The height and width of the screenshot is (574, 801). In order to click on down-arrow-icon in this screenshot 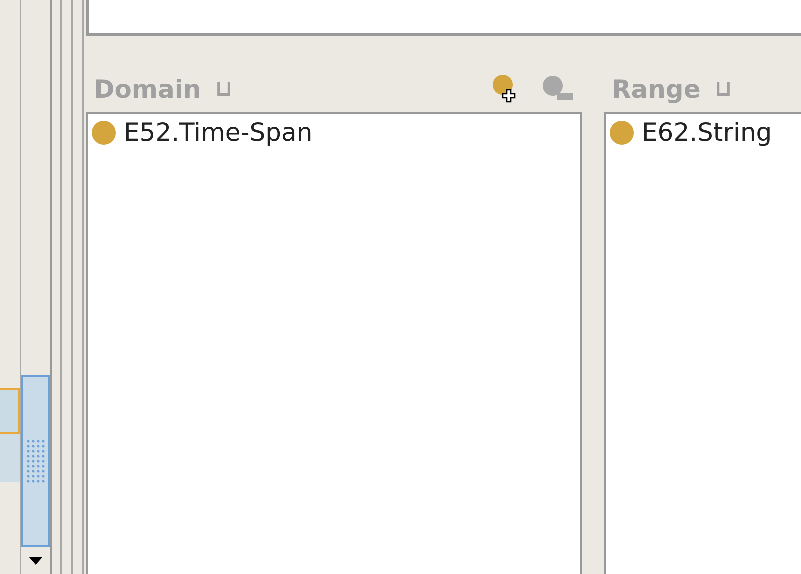, I will do `click(35, 561)`.